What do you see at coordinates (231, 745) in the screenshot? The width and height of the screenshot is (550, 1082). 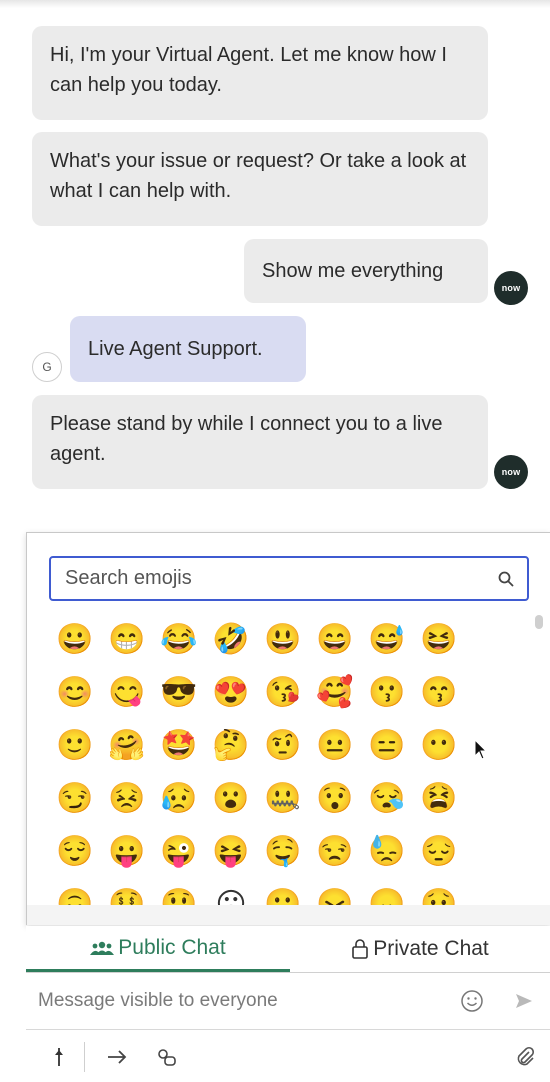 I see `emoji-item: 🤔` at bounding box center [231, 745].